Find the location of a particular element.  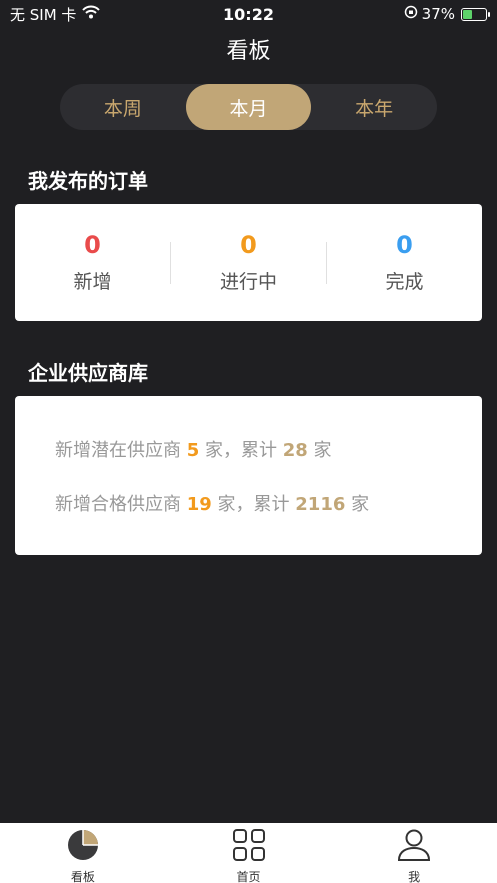

qualified-new-count: 19 is located at coordinates (199, 504).